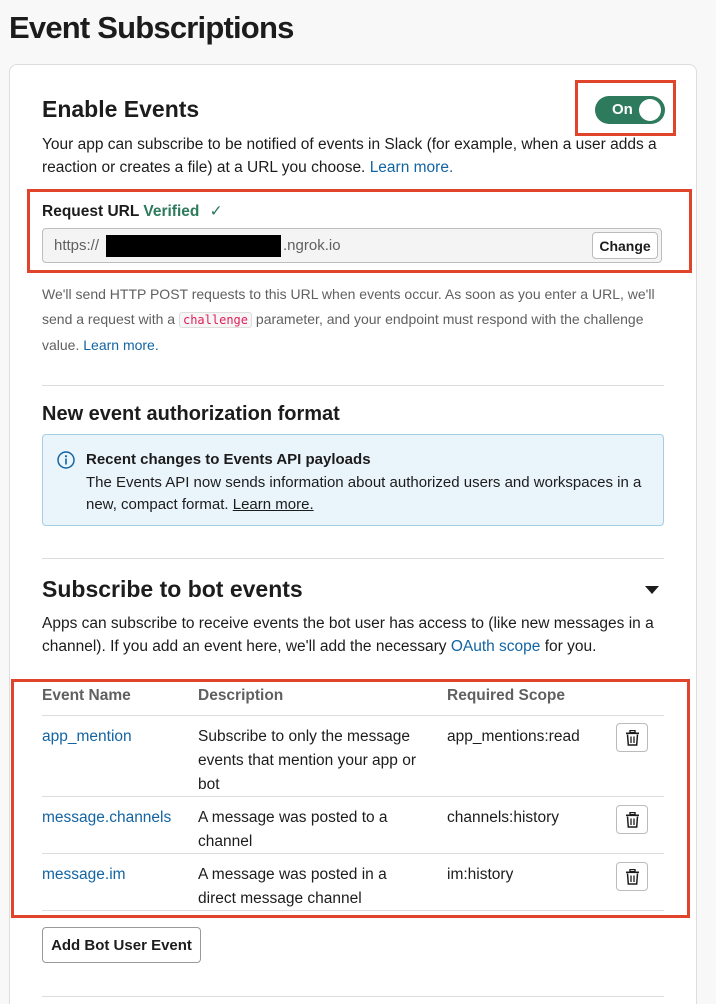 The height and width of the screenshot is (1004, 716). What do you see at coordinates (650, 110) in the screenshot?
I see `toggle-knob` at bounding box center [650, 110].